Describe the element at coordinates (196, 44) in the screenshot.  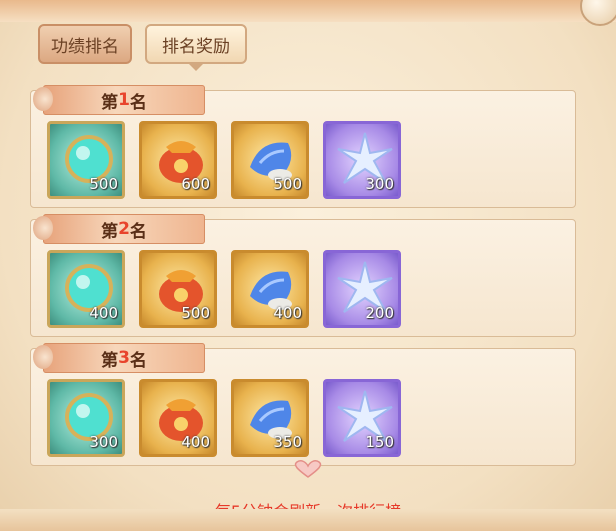
I see `tab-ranking-rewards: 排名奖励` at that location.